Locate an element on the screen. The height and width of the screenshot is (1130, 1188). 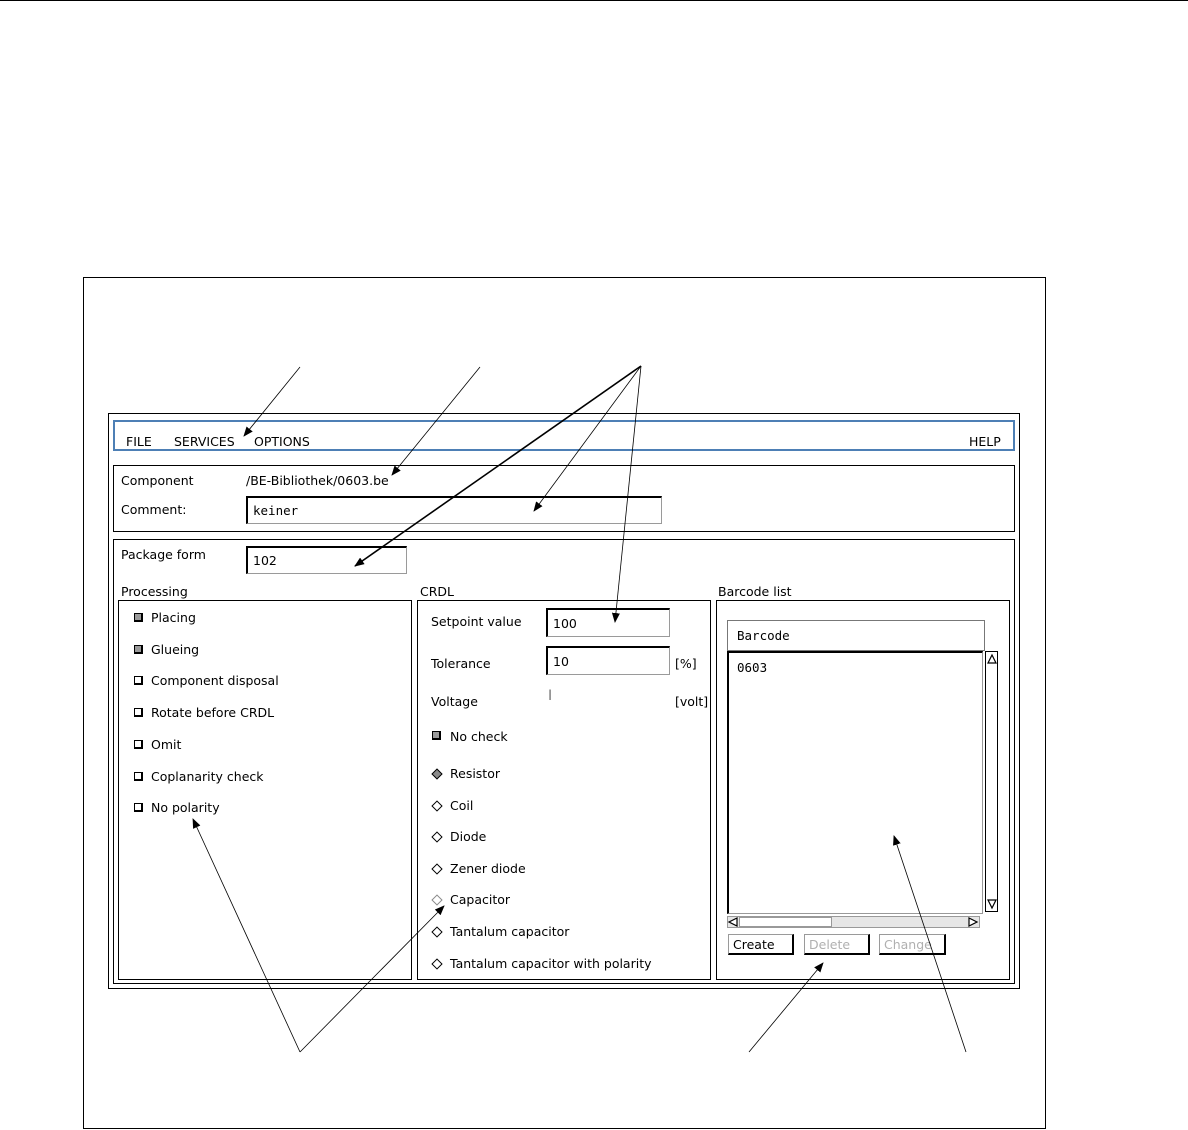
horizontal-scroll-thumb is located at coordinates (785, 922).